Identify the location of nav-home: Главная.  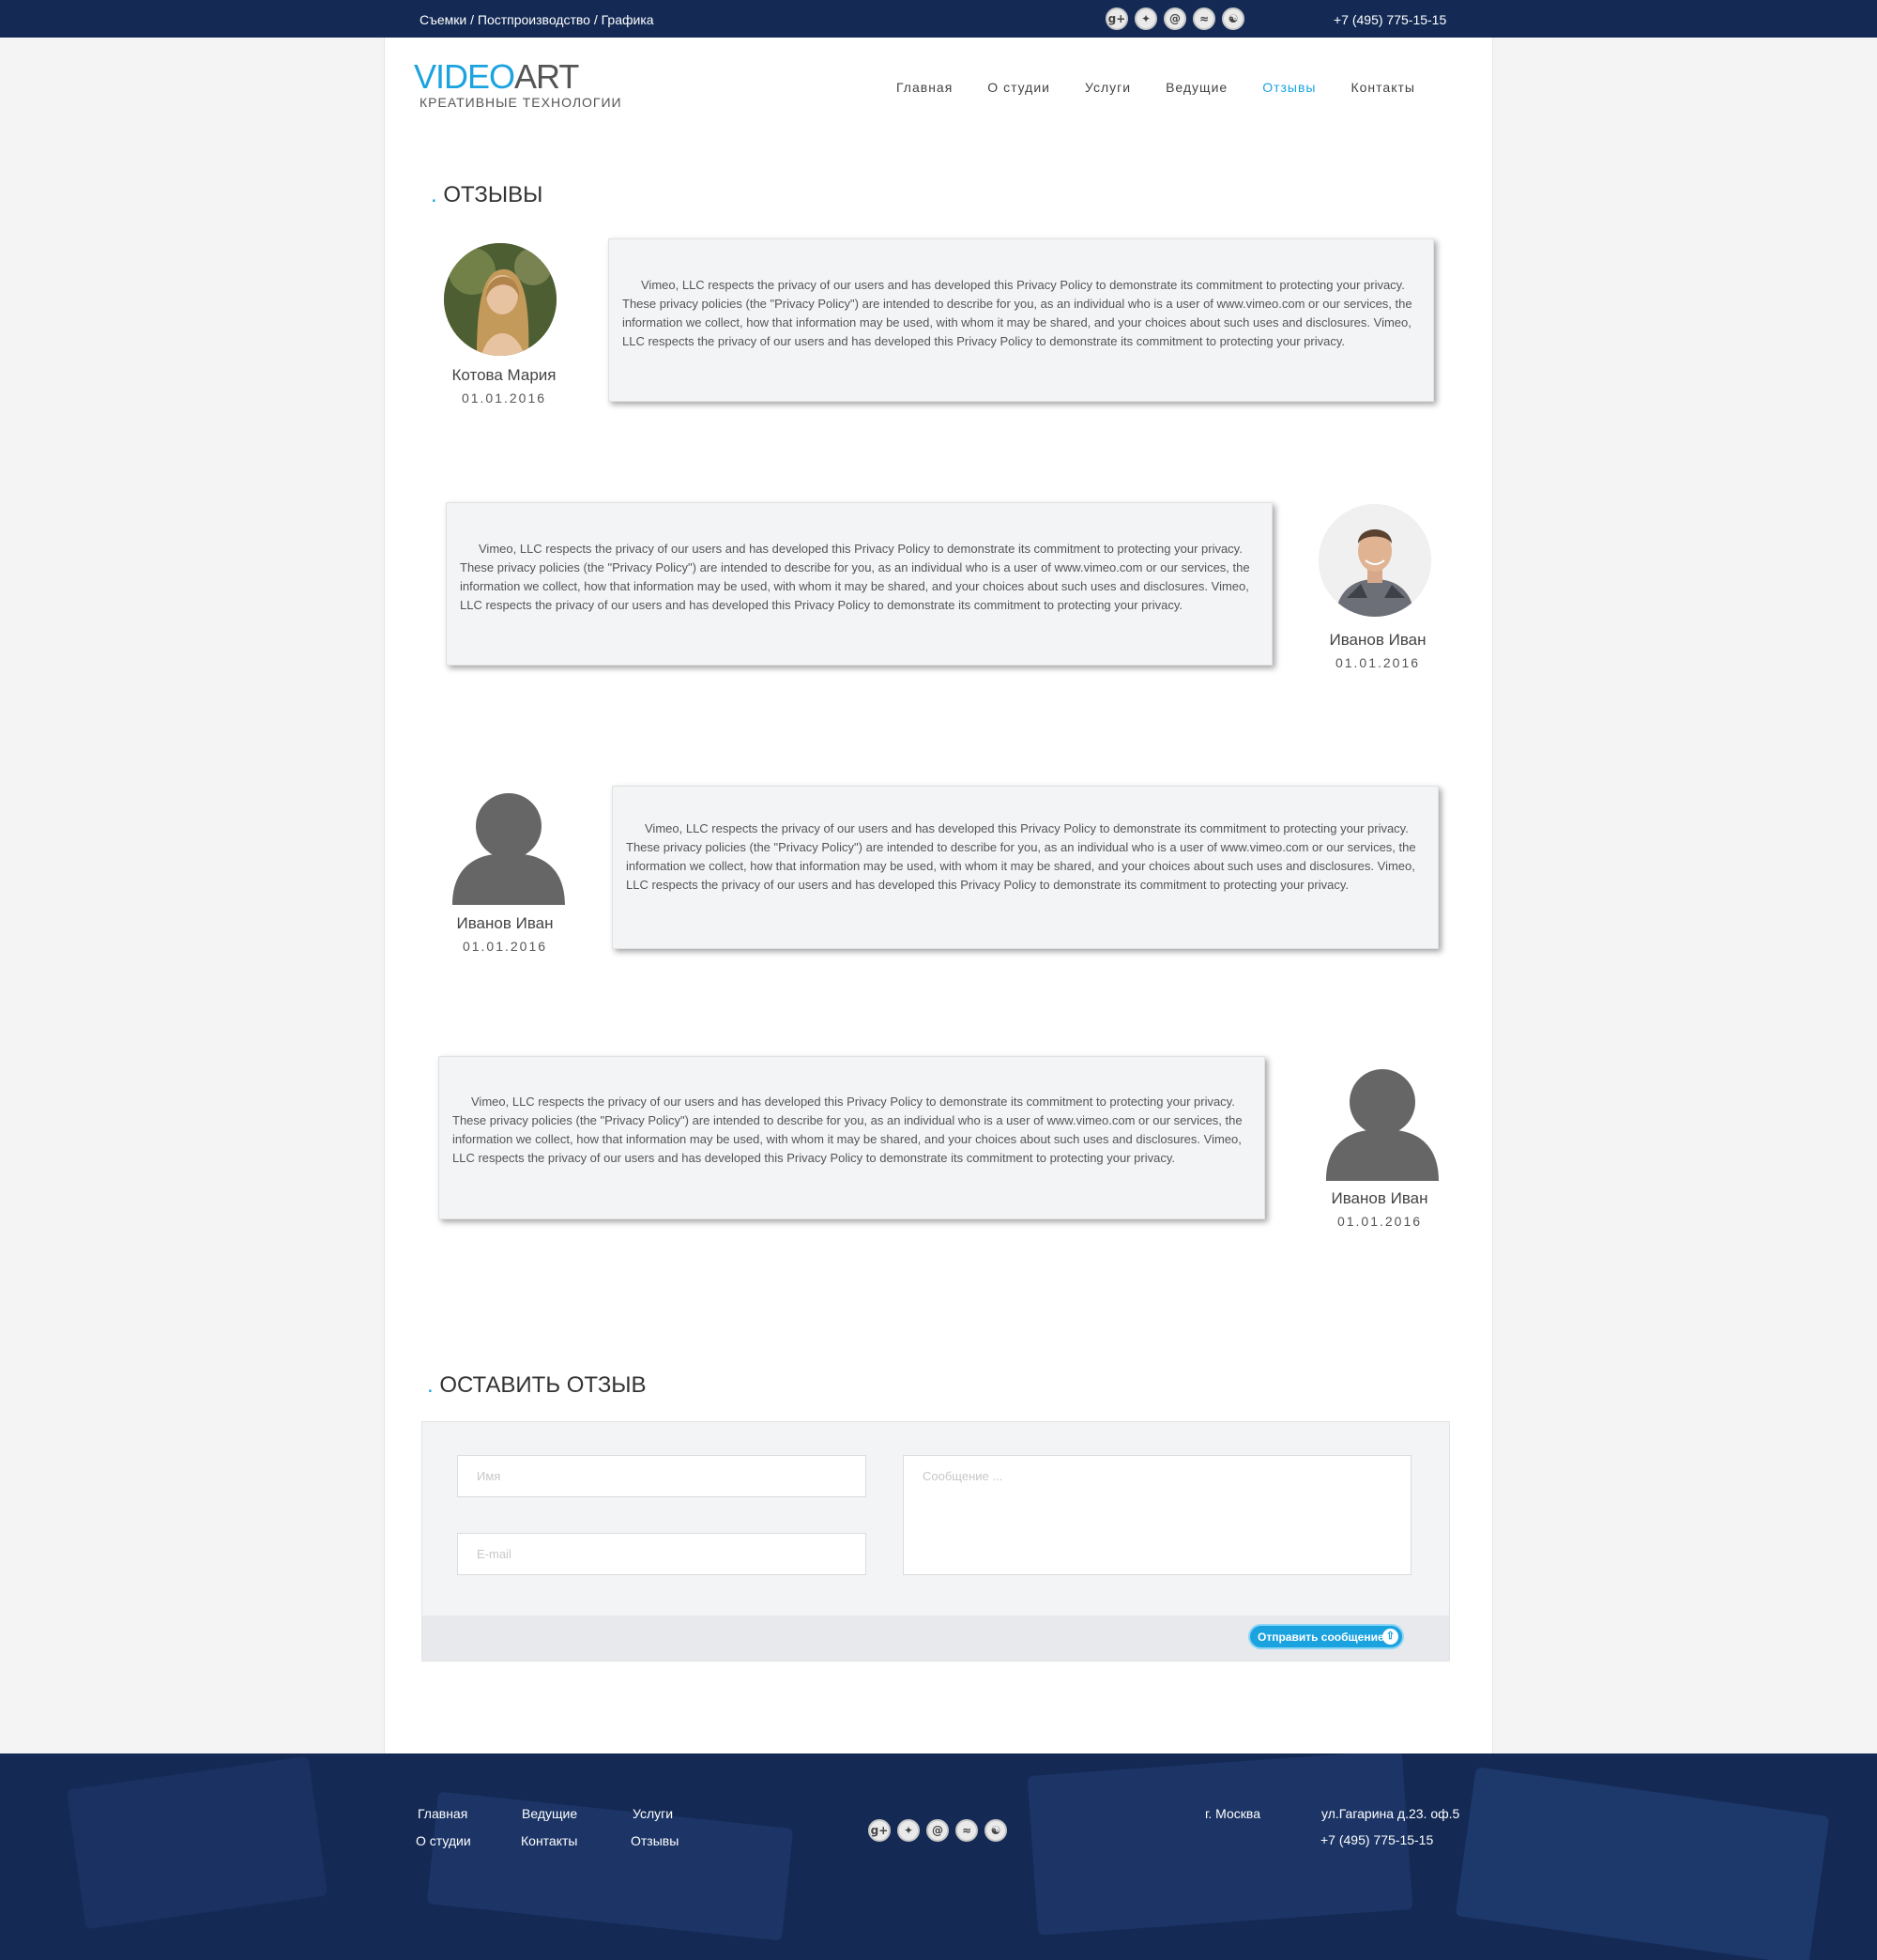
(924, 87).